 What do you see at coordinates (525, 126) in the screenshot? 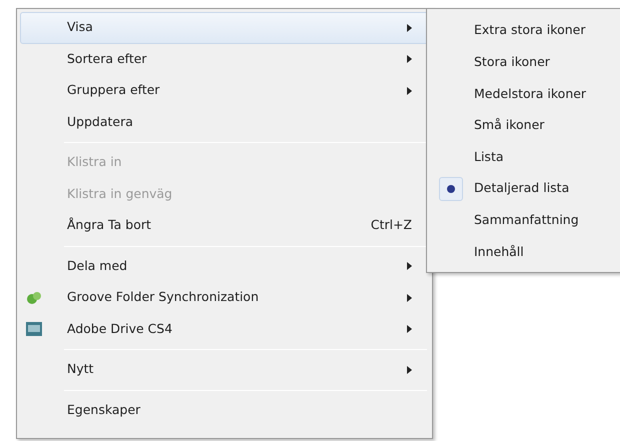
I see `menu-item: Små ikoner` at bounding box center [525, 126].